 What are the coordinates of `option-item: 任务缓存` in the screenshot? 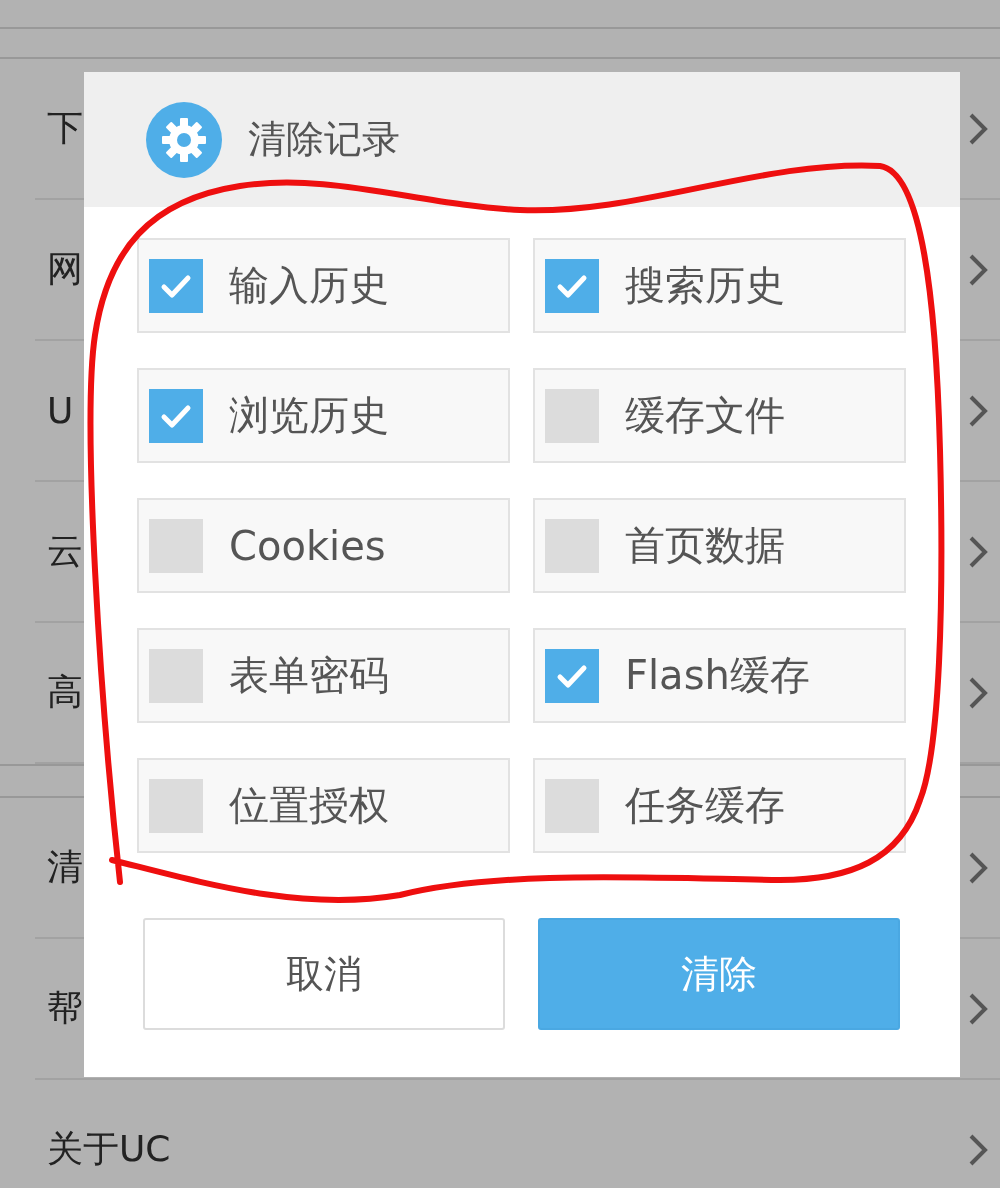 It's located at (719, 805).